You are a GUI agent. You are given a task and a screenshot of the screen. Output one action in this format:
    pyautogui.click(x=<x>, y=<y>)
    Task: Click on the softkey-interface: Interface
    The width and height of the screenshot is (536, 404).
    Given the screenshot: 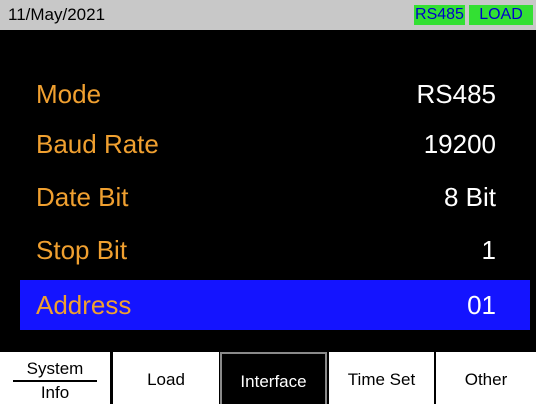 What is the action you would take?
    pyautogui.click(x=273, y=378)
    